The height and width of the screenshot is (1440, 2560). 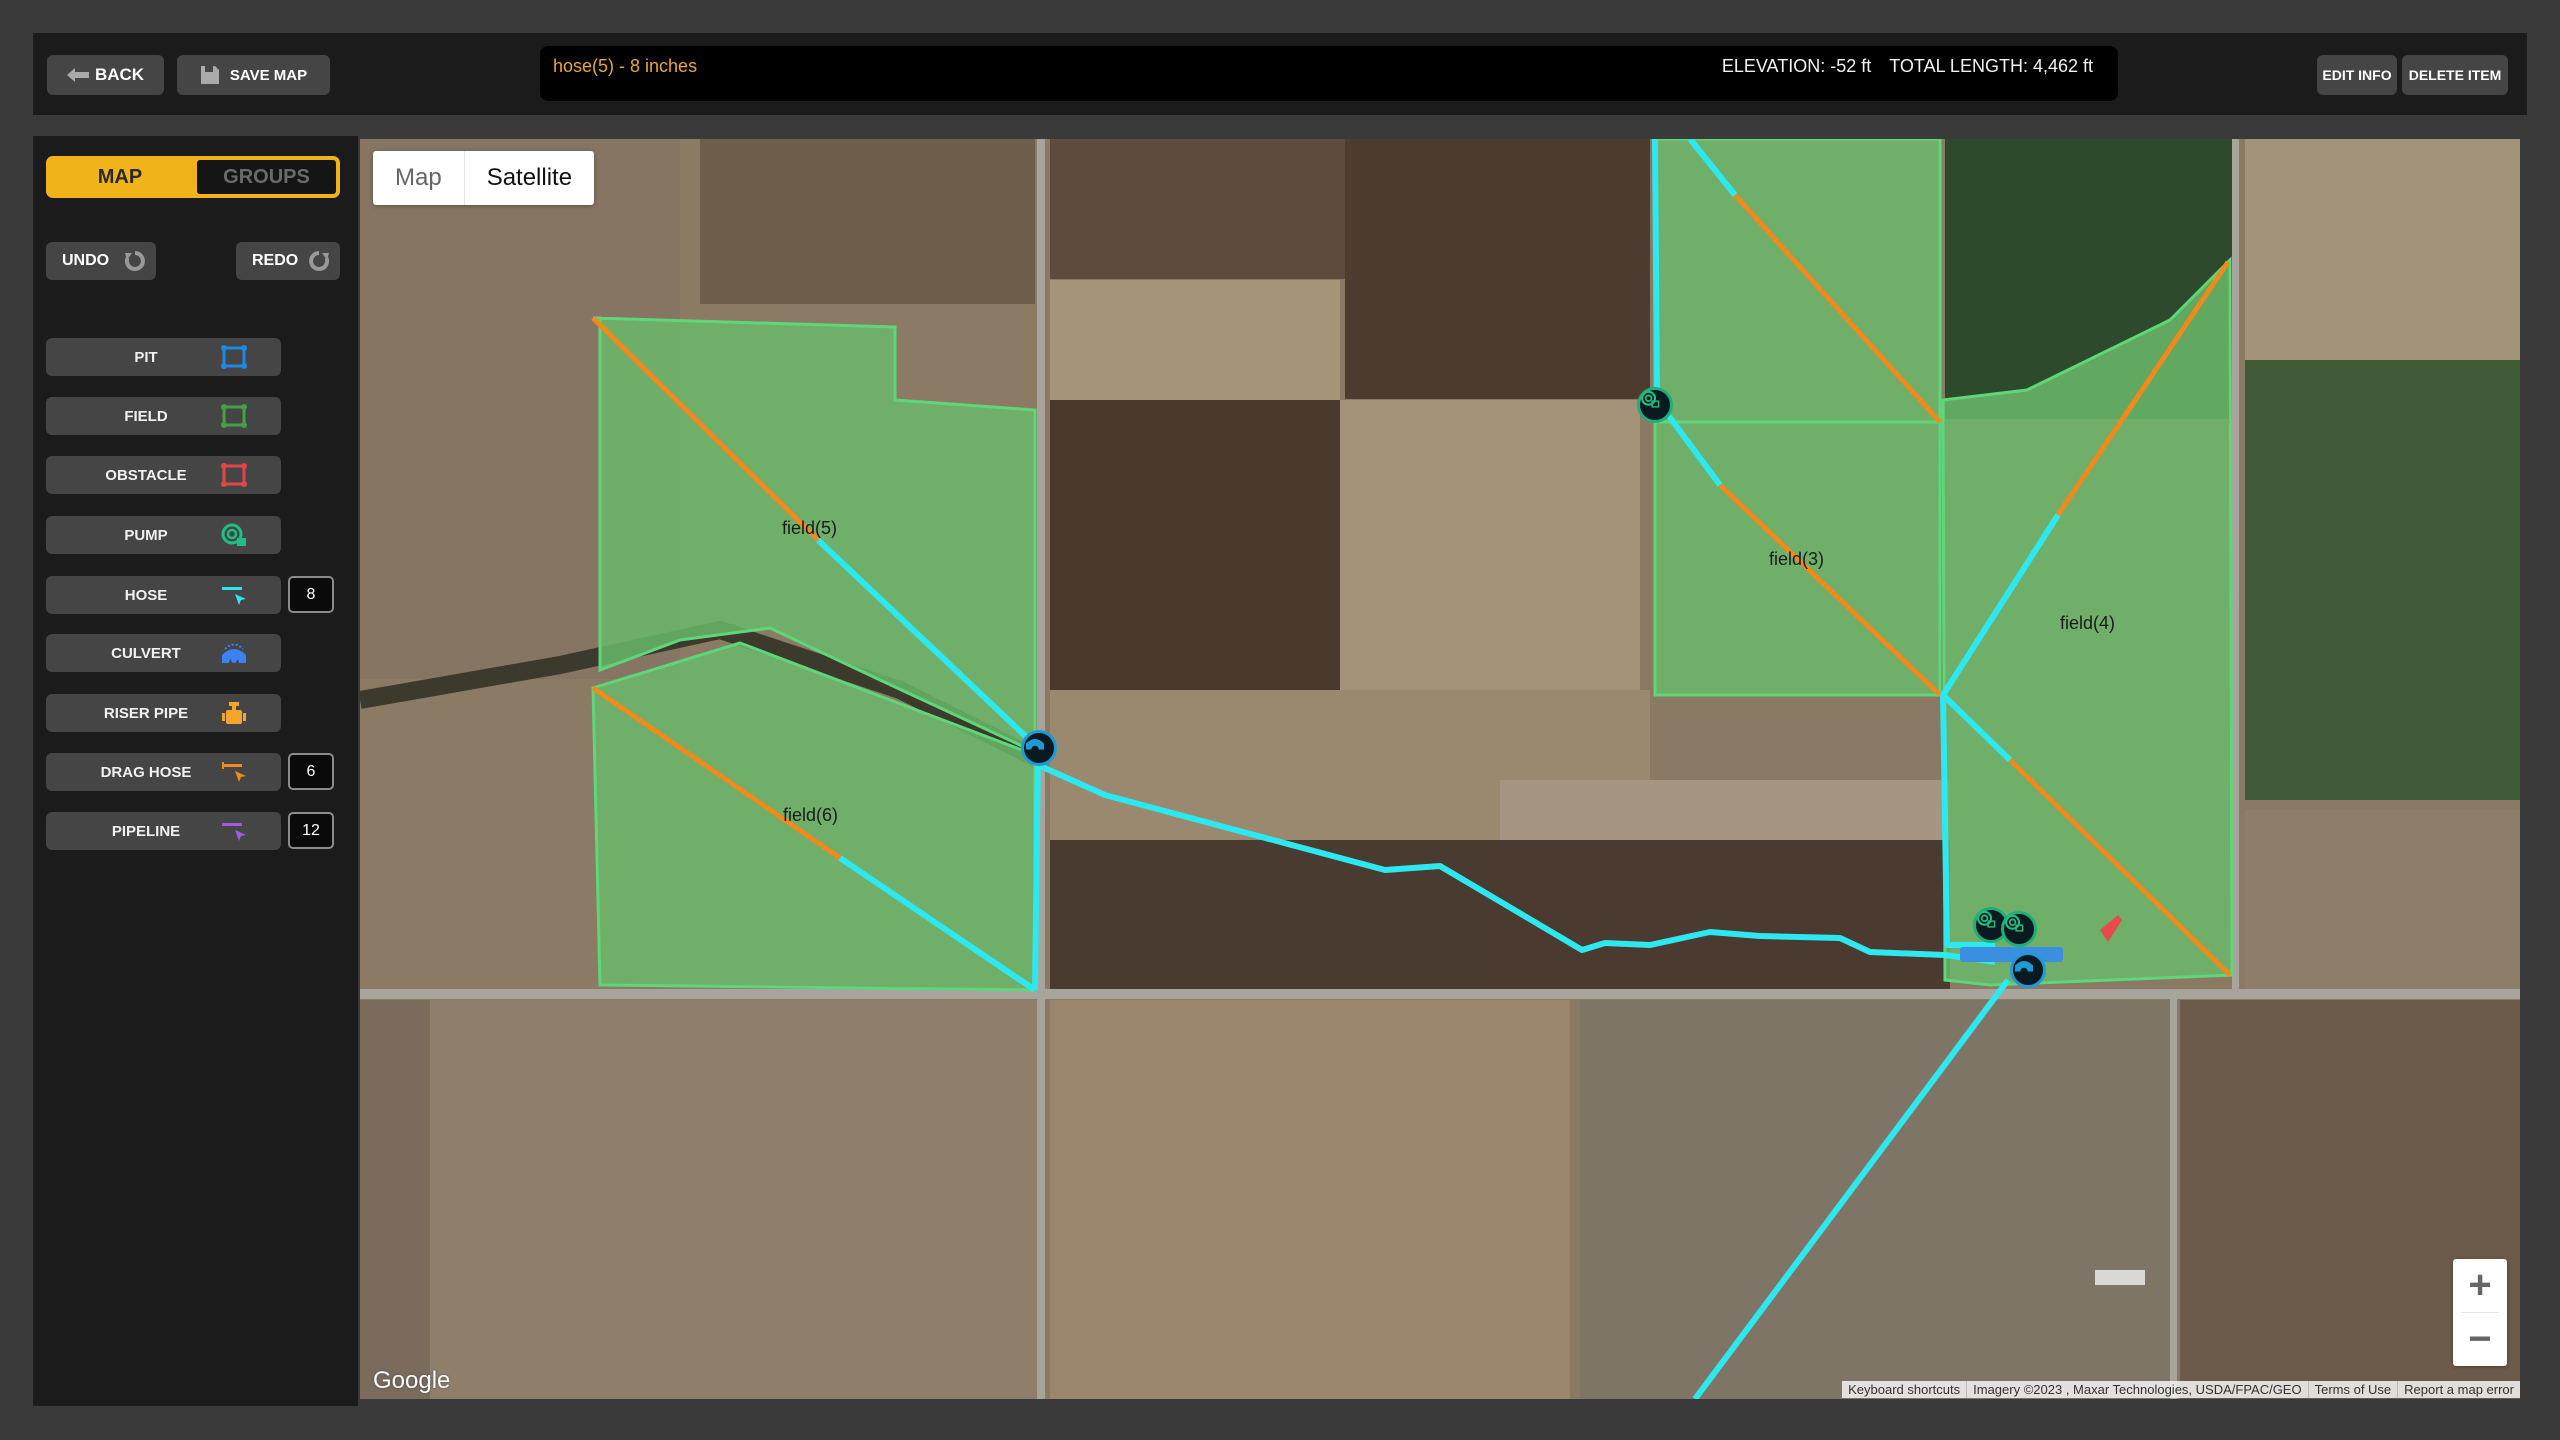 What do you see at coordinates (146, 475) in the screenshot?
I see `tool-obstacle-label: OBSTACLE` at bounding box center [146, 475].